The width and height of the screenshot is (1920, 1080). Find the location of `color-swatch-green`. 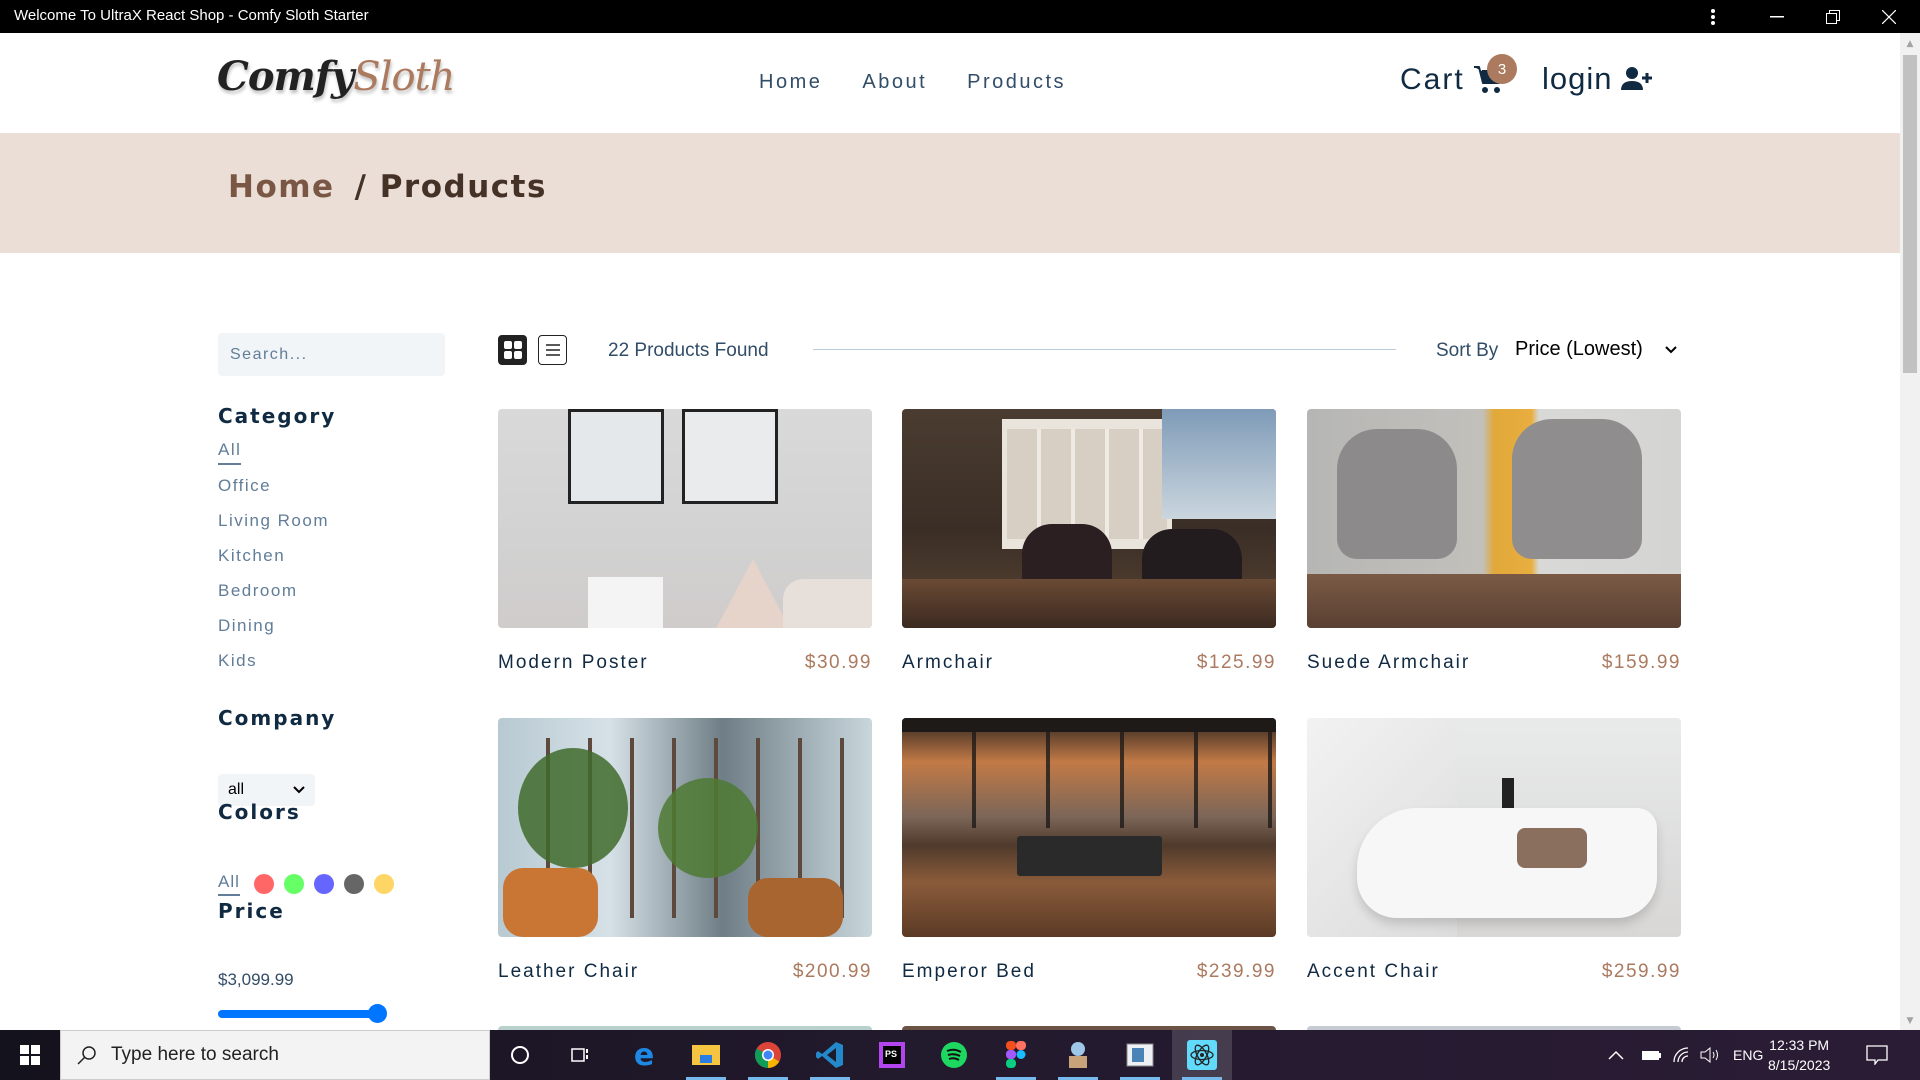

color-swatch-green is located at coordinates (293, 884).